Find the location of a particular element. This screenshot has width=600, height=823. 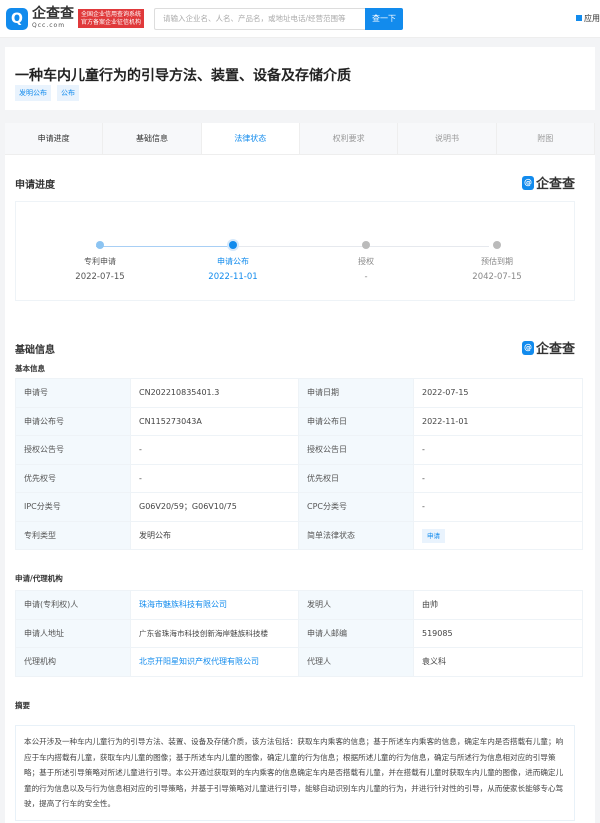

app-label: 应用 is located at coordinates (592, 18).